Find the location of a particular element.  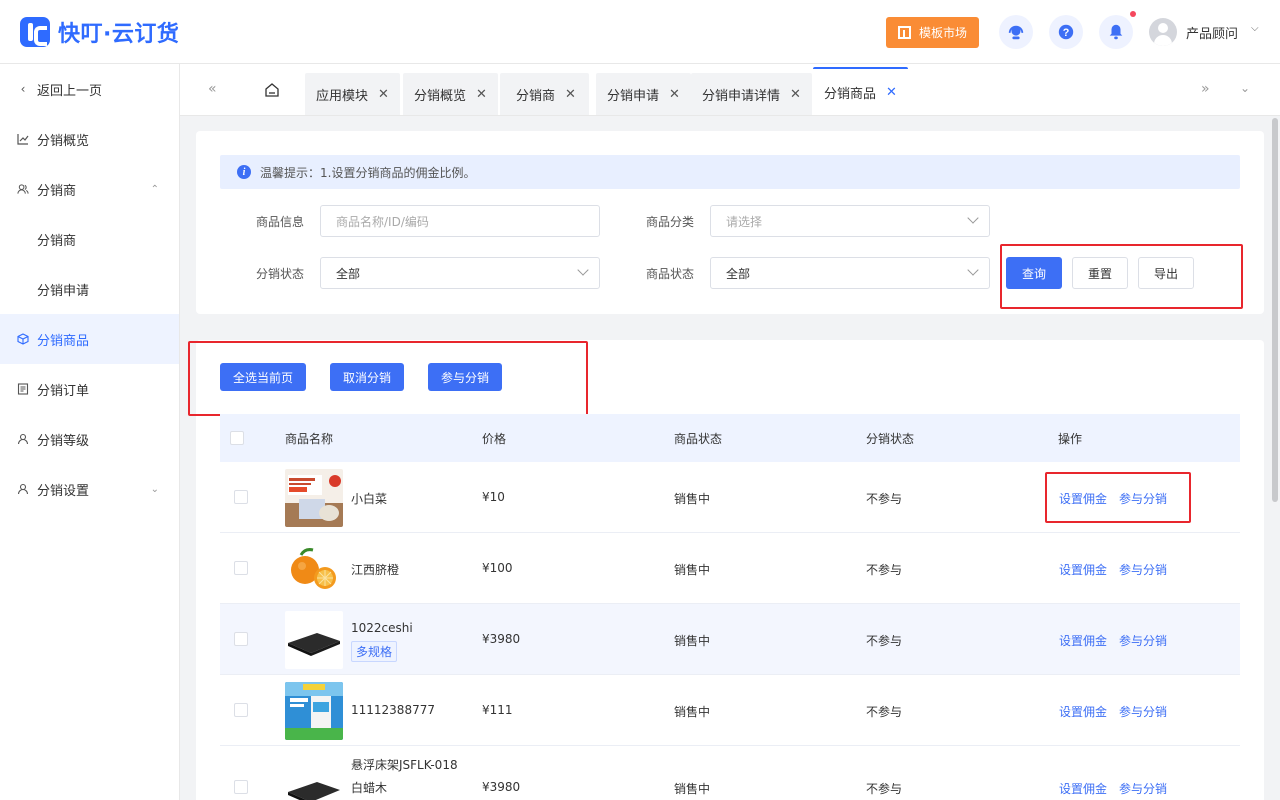

product-status-value: 全部 is located at coordinates (738, 273).